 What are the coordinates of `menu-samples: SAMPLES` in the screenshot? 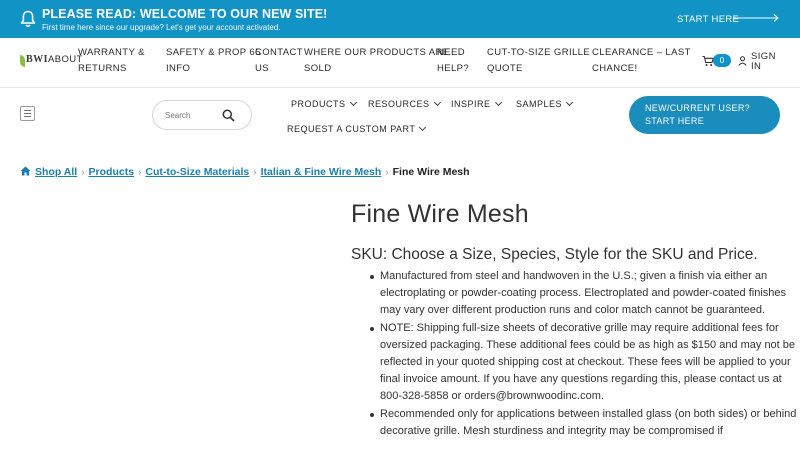 It's located at (545, 103).